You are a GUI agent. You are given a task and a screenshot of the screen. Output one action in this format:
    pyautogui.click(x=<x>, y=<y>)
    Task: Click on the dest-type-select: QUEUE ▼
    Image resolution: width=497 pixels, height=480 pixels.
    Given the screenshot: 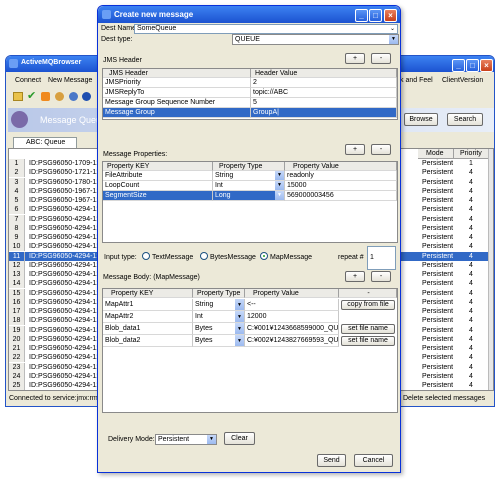 What is the action you would take?
    pyautogui.click(x=315, y=39)
    